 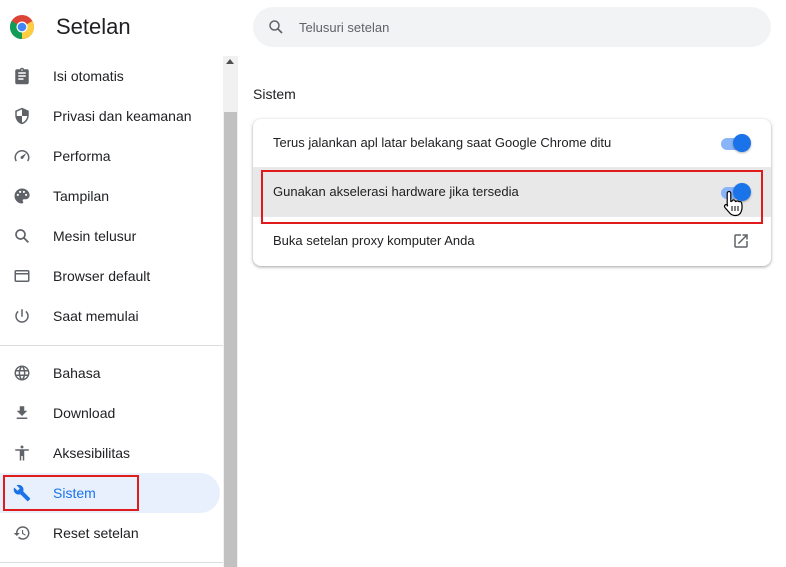 I want to click on power-icon, so click(x=22, y=316).